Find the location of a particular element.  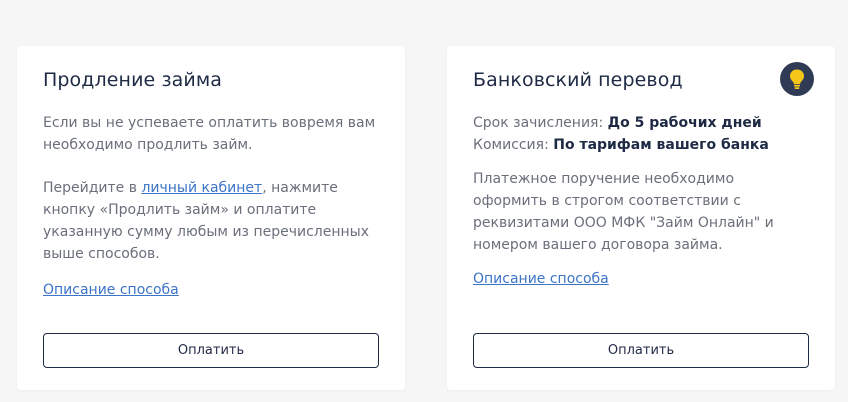

fee-value: По тарифам вашего банка is located at coordinates (661, 145).